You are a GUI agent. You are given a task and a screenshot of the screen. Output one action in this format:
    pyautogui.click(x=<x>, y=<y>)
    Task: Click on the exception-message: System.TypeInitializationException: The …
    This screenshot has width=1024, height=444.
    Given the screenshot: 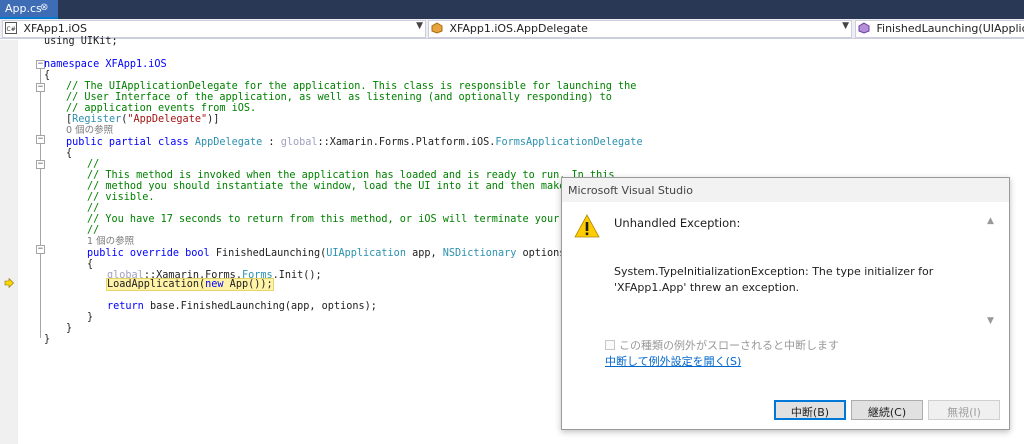 What is the action you would take?
    pyautogui.click(x=774, y=279)
    